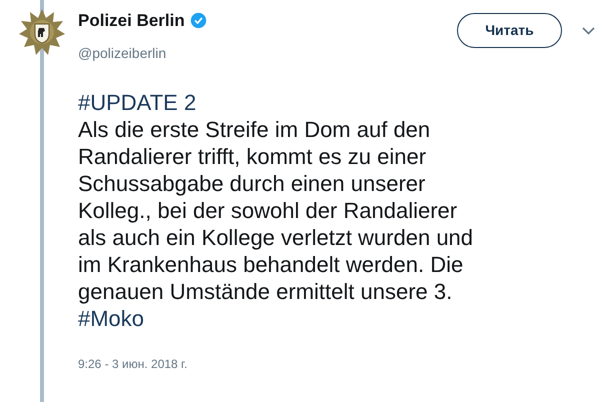 The height and width of the screenshot is (402, 607). What do you see at coordinates (42, 32) in the screenshot?
I see `star-badge-icon` at bounding box center [42, 32].